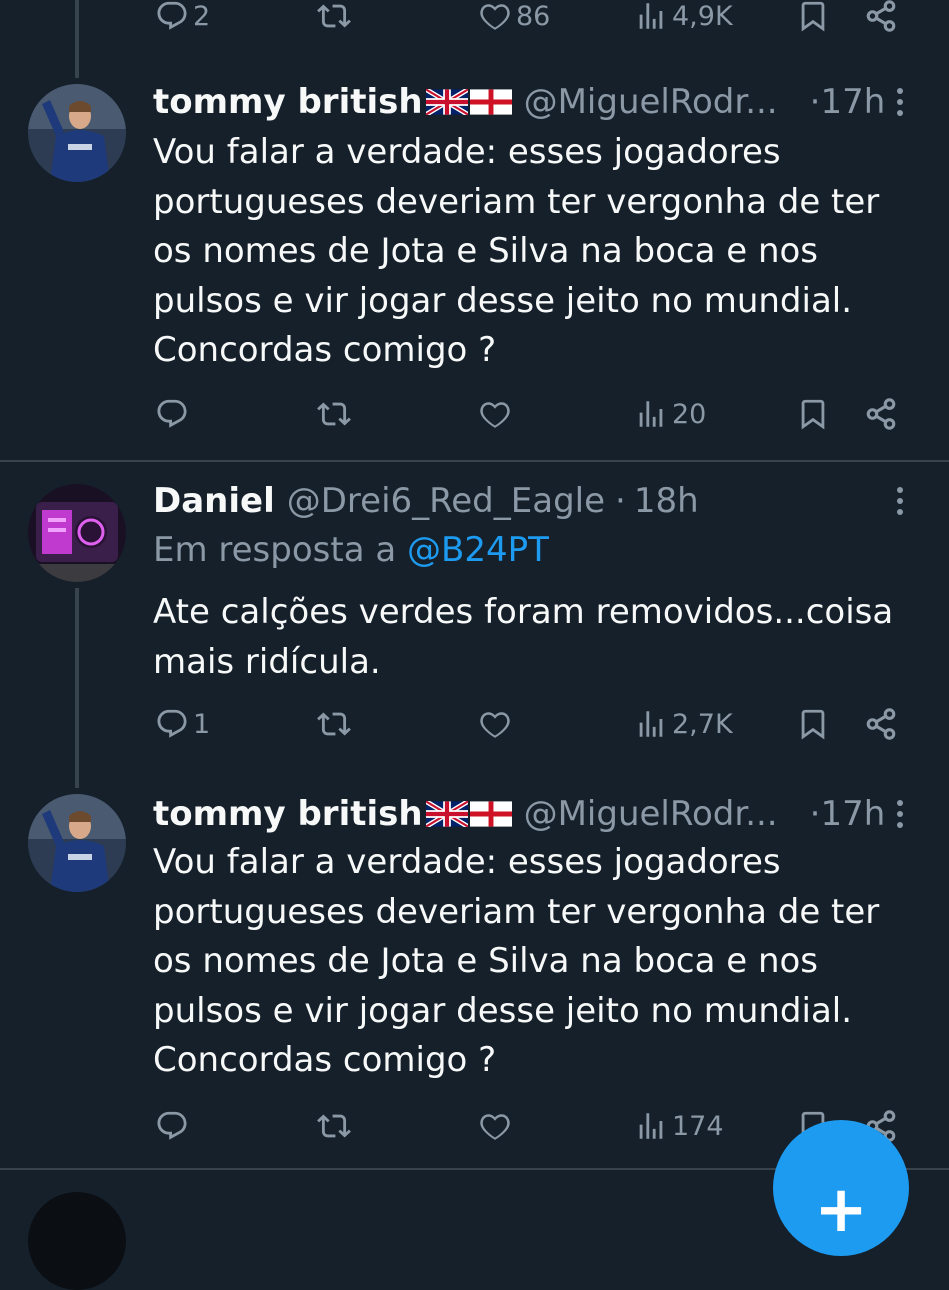 This screenshot has height=1290, width=949. Describe the element at coordinates (841, 1210) in the screenshot. I see `compose-icon: +` at that location.